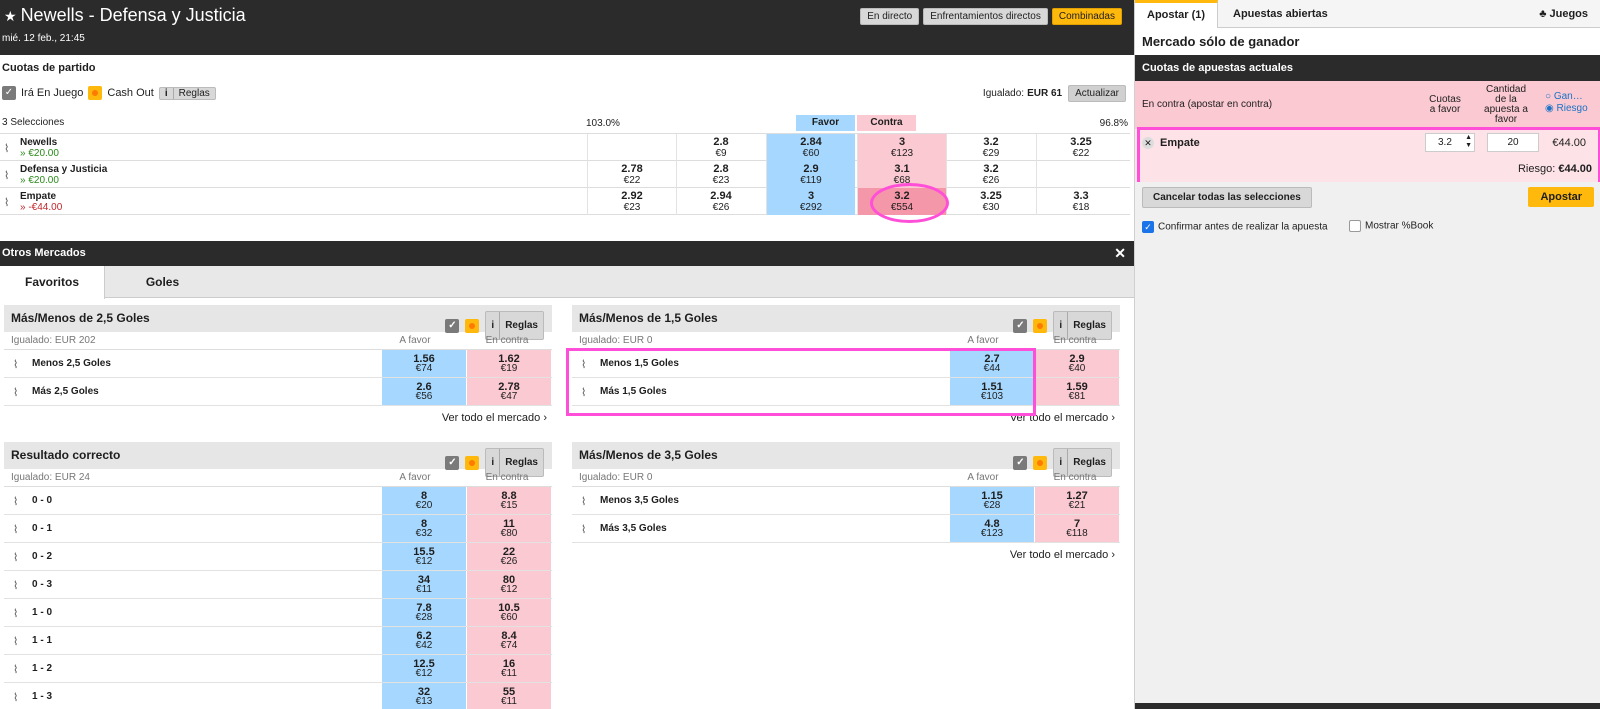 Image resolution: width=1600 pixels, height=709 pixels. I want to click on back-odds-cell: 1.56 €74, so click(424, 363).